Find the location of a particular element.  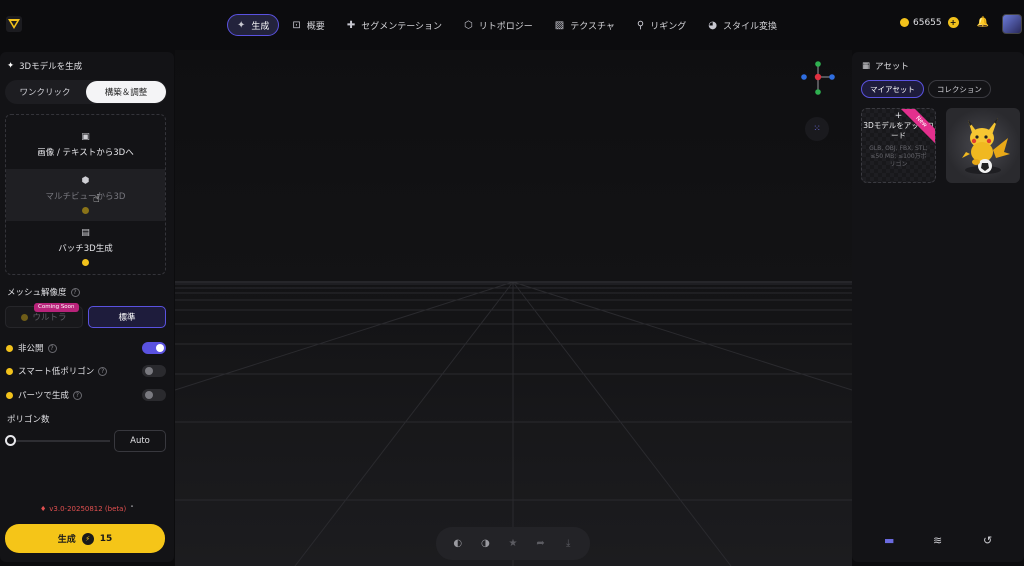

inbox-icon: ▬ is located at coordinates (889, 540).